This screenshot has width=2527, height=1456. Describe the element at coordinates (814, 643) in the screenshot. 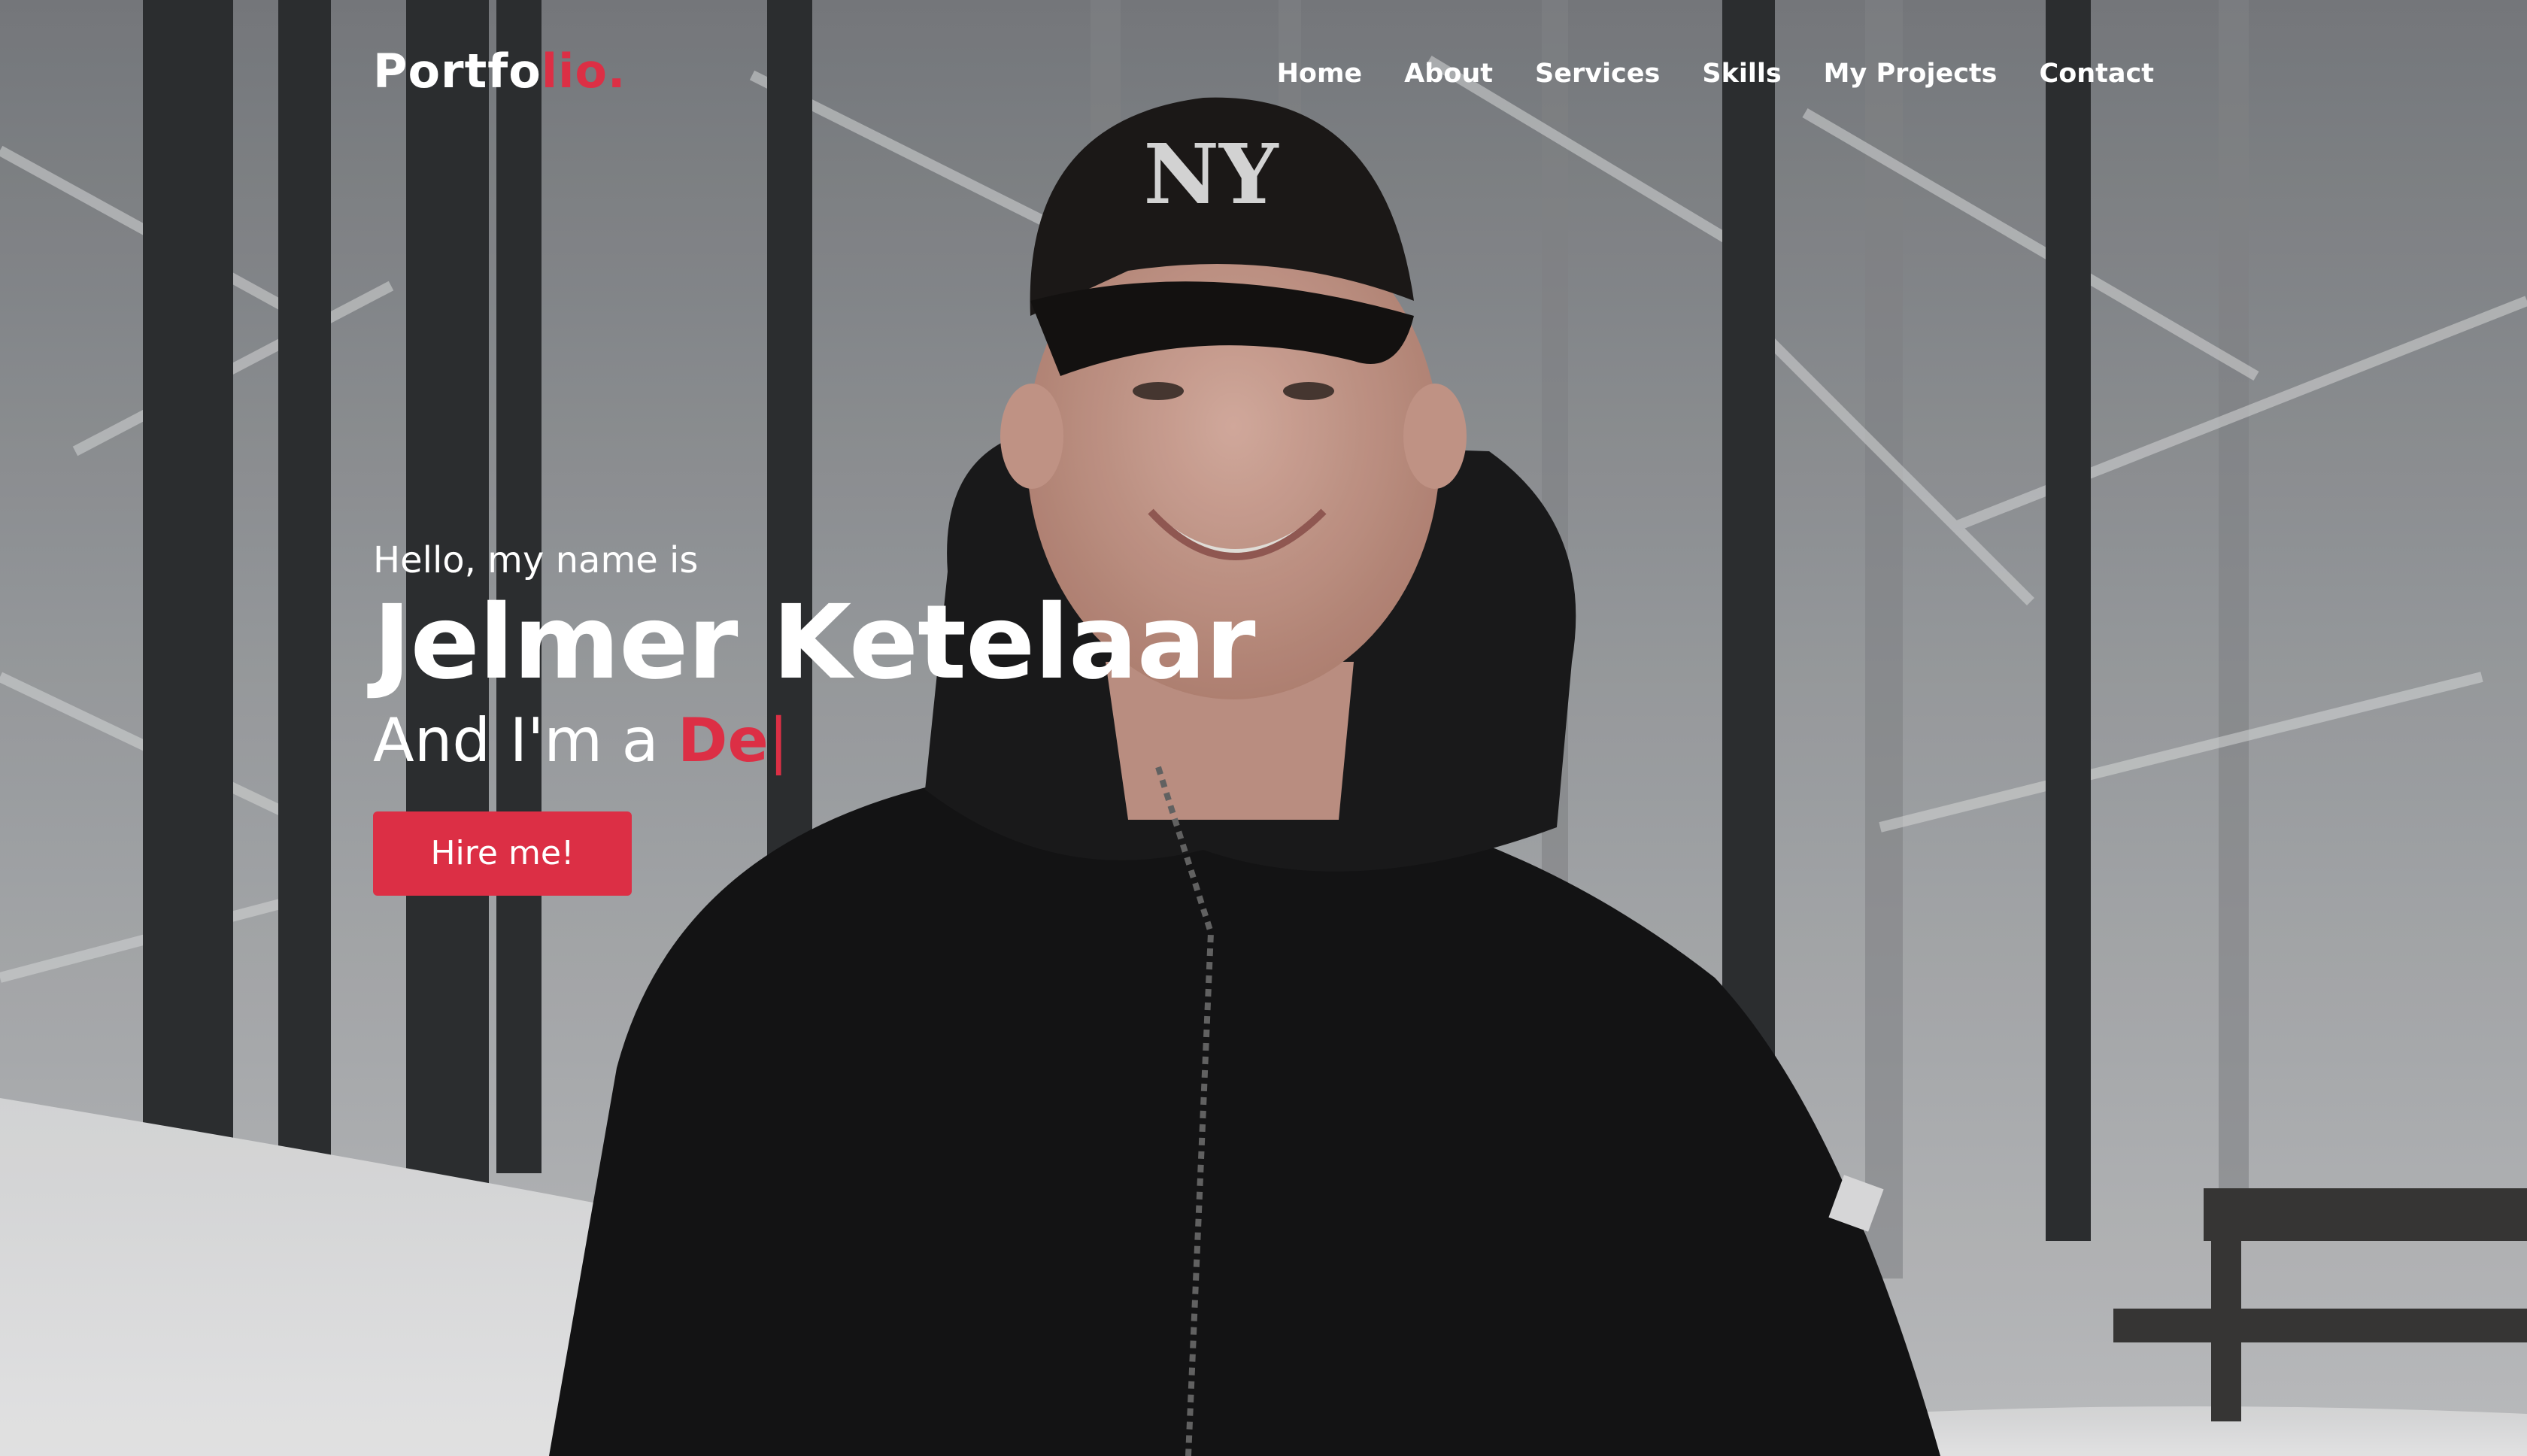

I see `hero-name: Jelmer Ketelaar` at that location.